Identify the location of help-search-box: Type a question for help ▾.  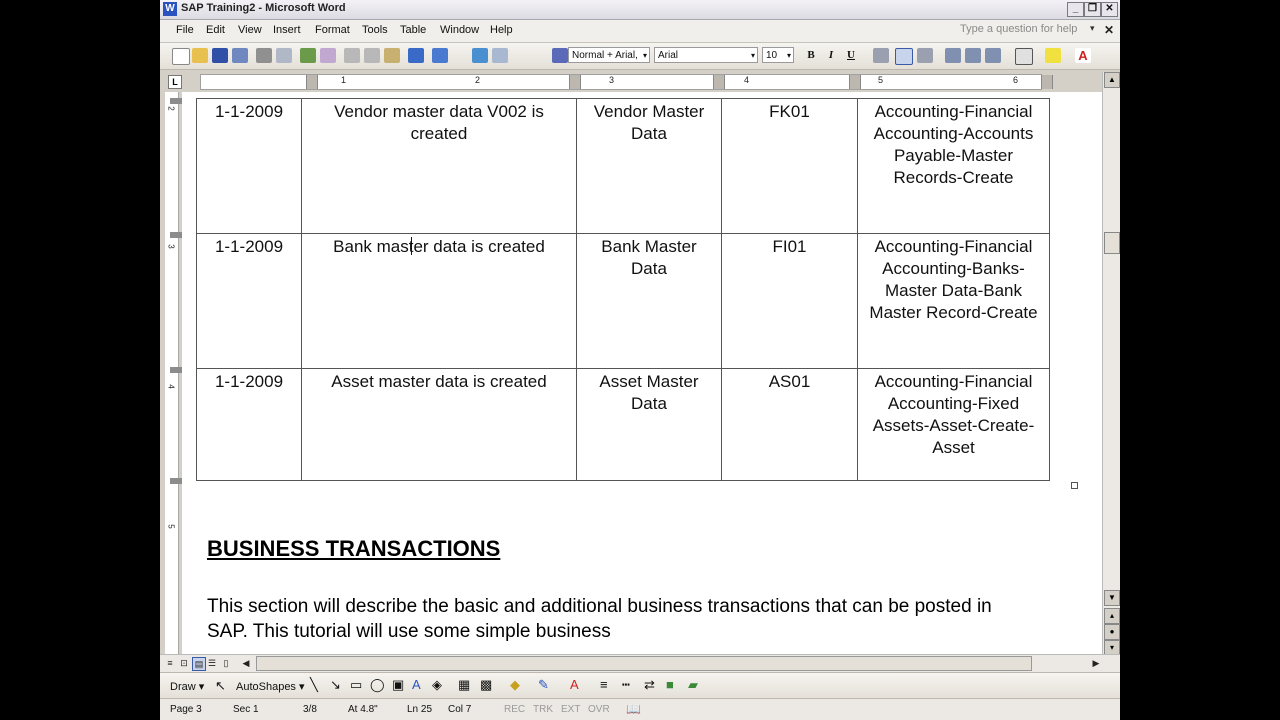
(1030, 30).